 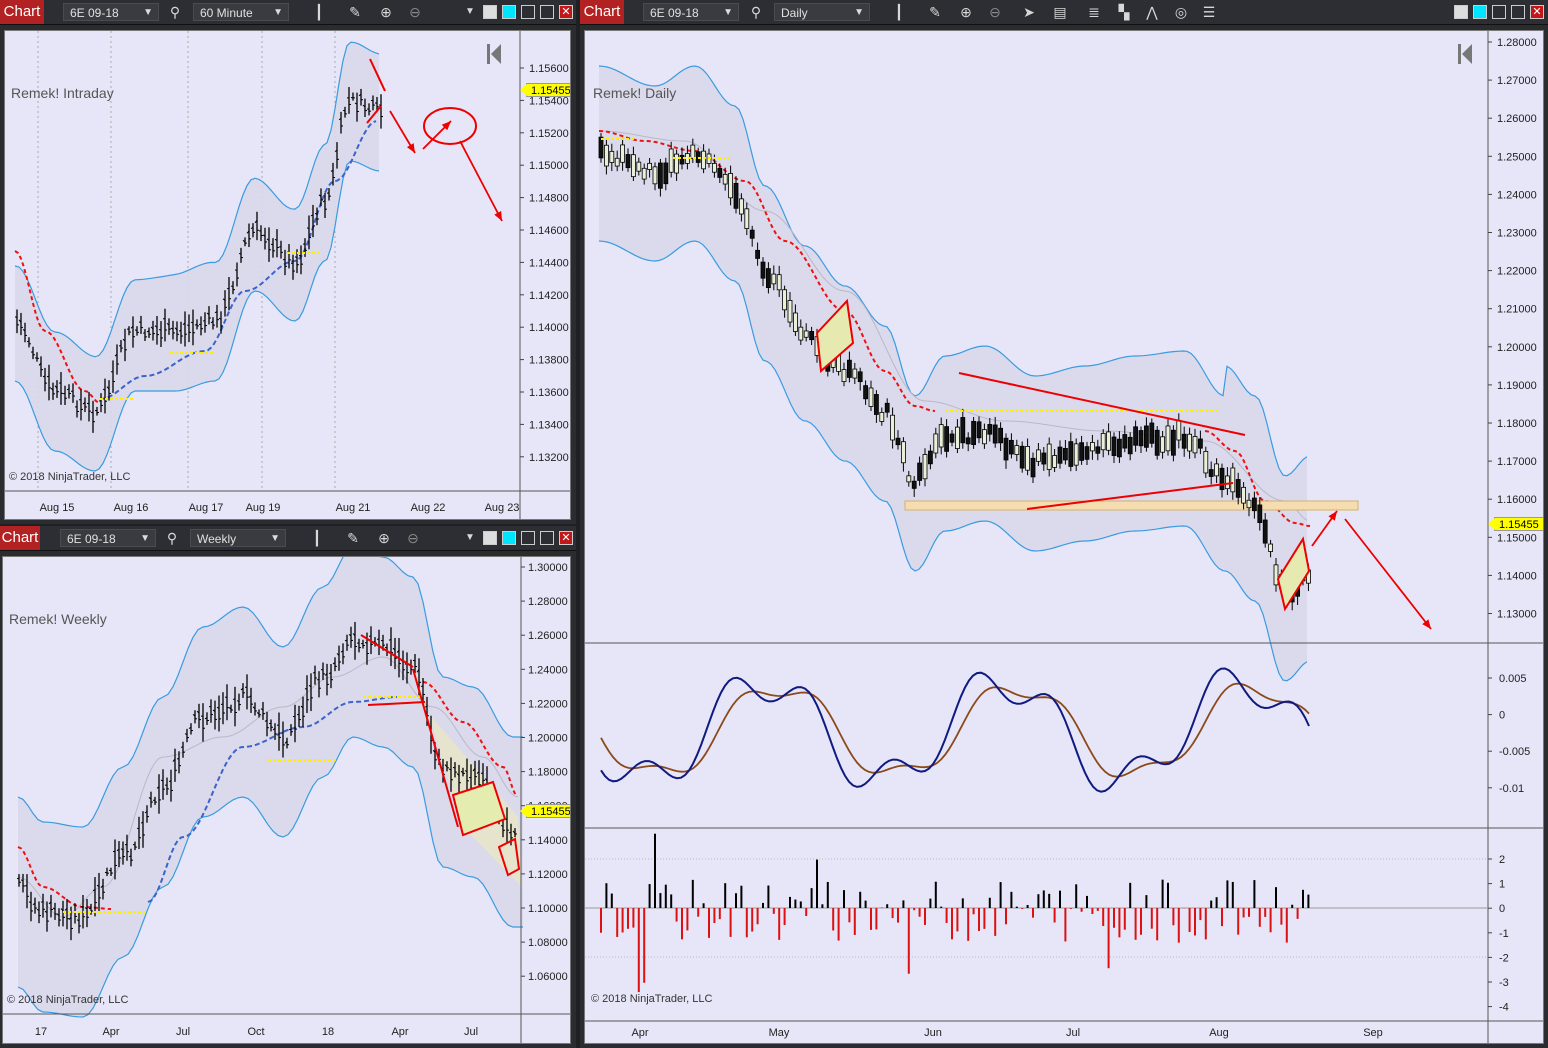 I want to click on data-box-icon: ▤, so click(x=1060, y=12).